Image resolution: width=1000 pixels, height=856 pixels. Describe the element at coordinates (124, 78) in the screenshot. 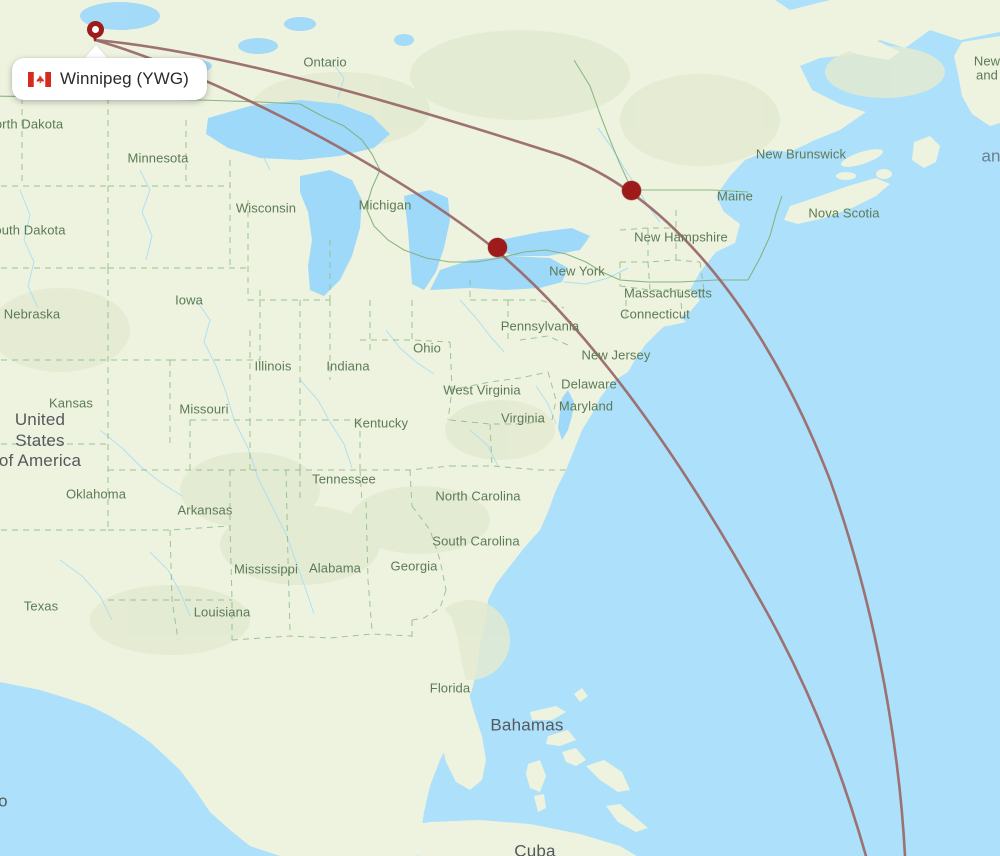

I see `origin-airport-label: Winnipeg (YWG)` at that location.